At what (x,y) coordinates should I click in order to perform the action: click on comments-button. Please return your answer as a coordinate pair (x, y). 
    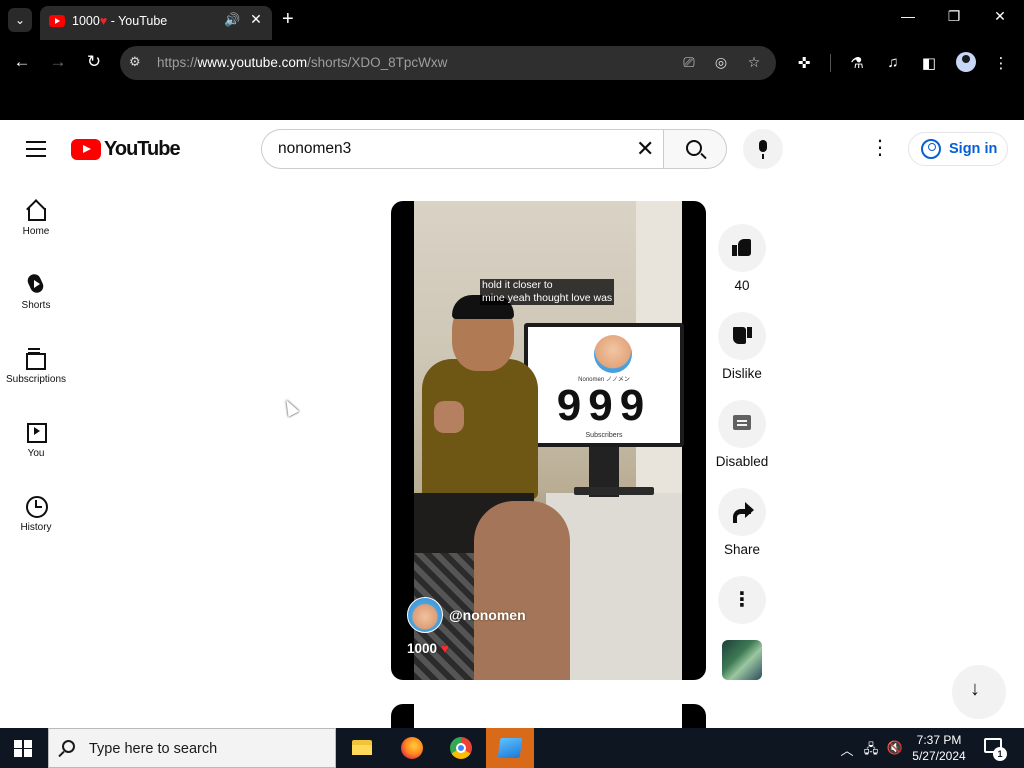
    Looking at the image, I should click on (742, 424).